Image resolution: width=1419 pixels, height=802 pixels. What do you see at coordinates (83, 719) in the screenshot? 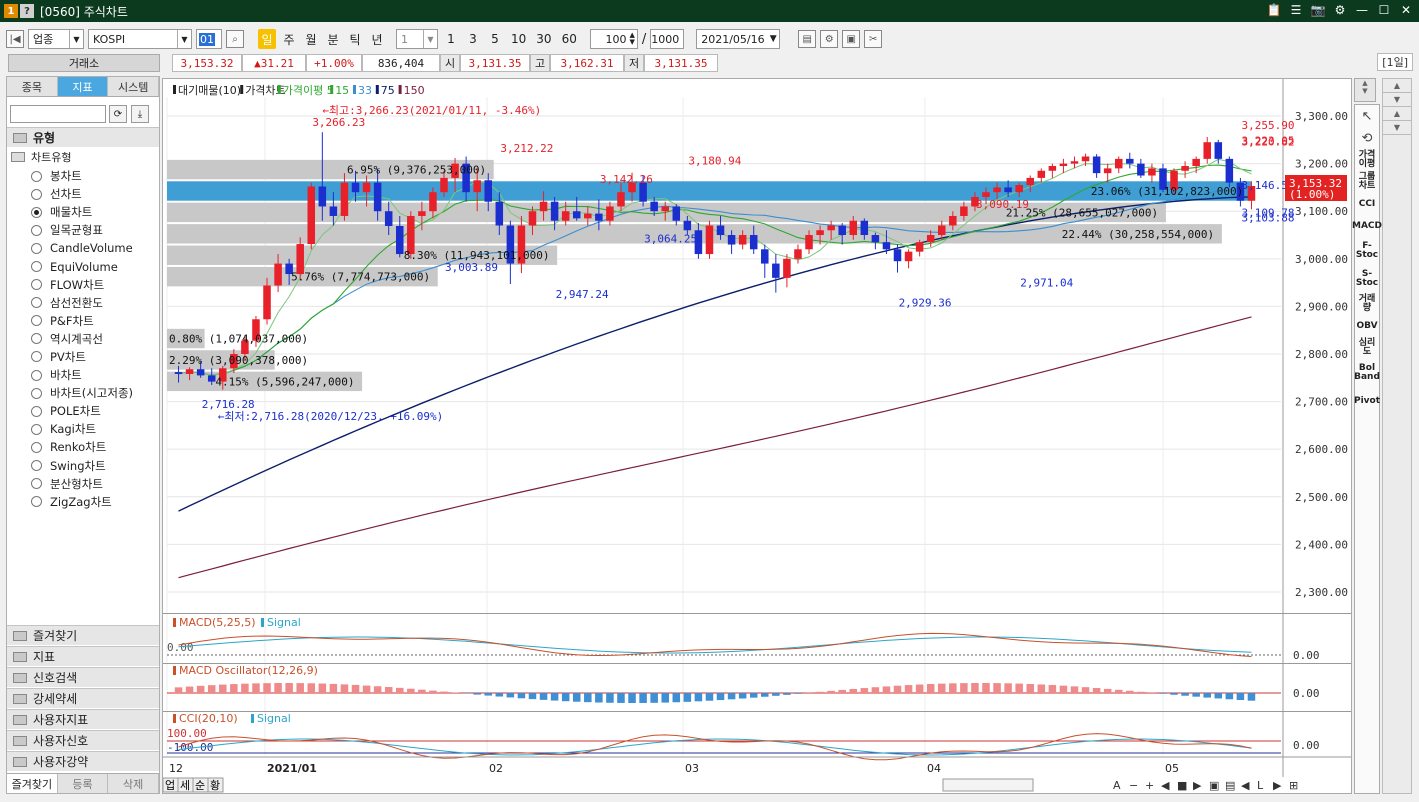
I see `section-folder: 사용자지표` at bounding box center [83, 719].